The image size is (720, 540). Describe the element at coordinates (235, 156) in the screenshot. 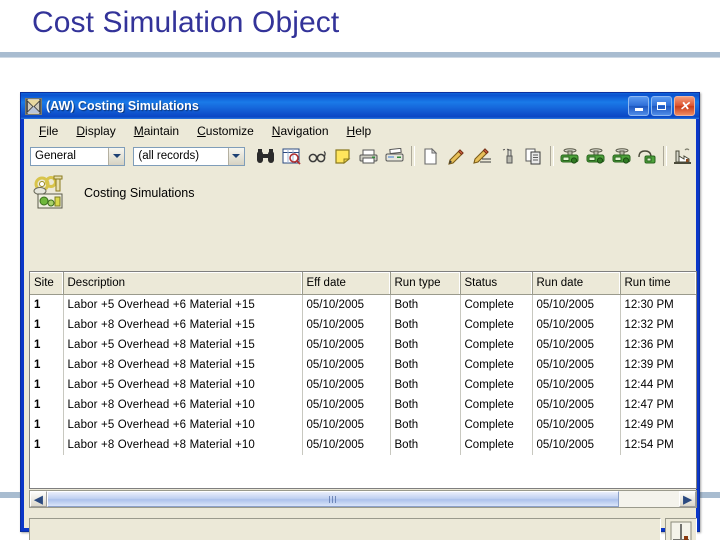

I see `chevron-down-icon` at that location.